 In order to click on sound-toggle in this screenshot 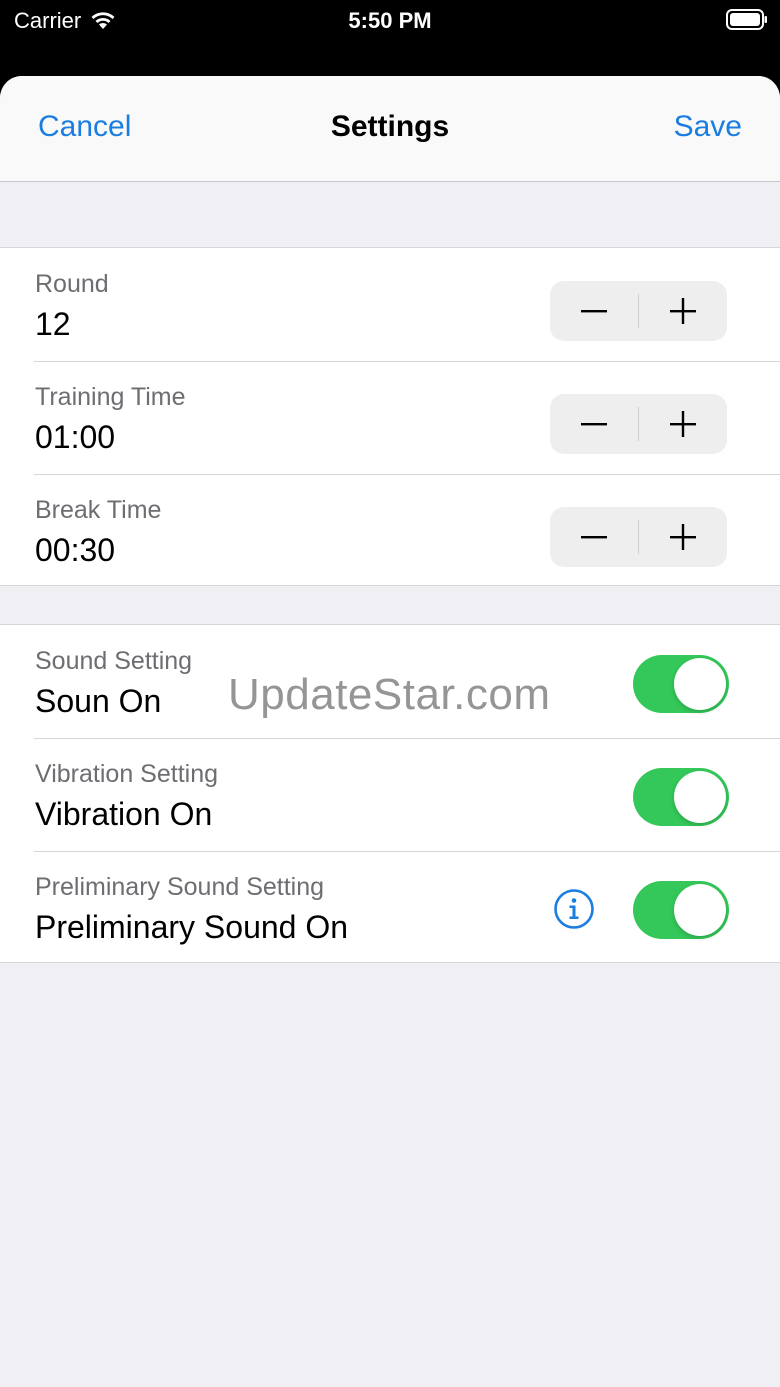, I will do `click(681, 684)`.